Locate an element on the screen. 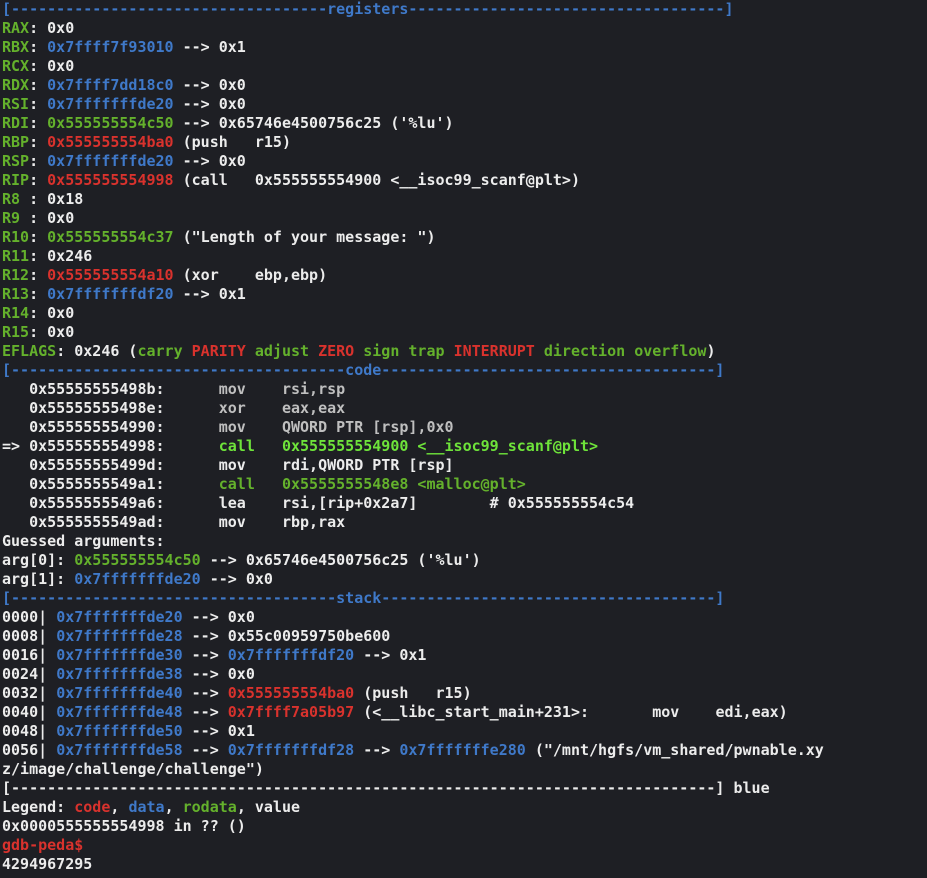 The width and height of the screenshot is (927, 878). register-row: RBP: 0x555555554ba0 (push r15) is located at coordinates (464, 142).